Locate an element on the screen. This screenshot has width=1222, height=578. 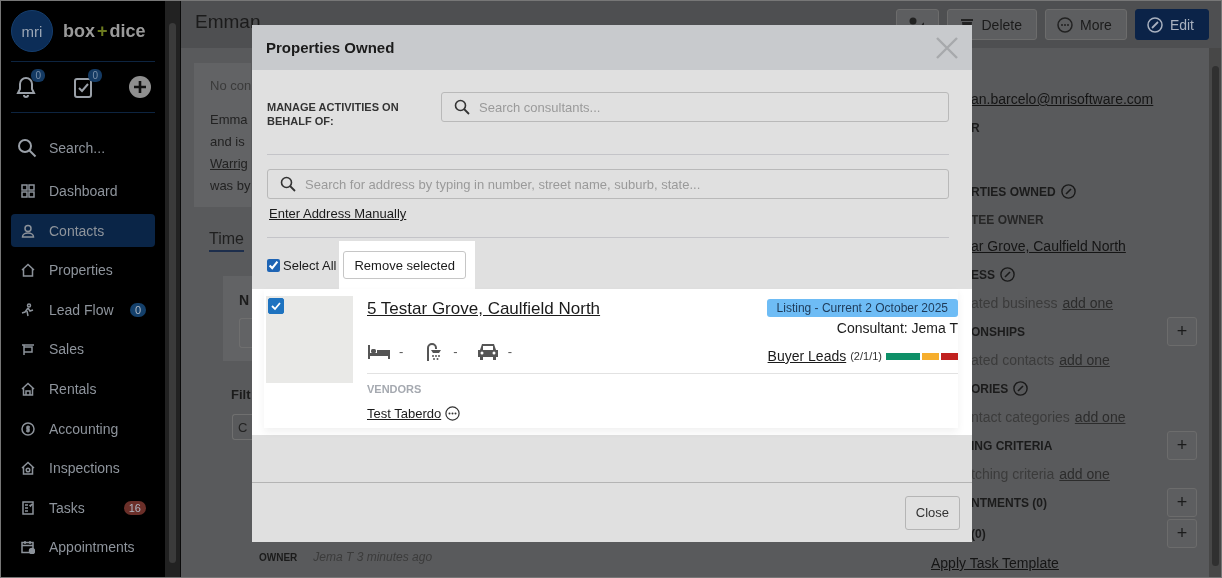
section-heading: ESS is located at coordinates (983, 274).